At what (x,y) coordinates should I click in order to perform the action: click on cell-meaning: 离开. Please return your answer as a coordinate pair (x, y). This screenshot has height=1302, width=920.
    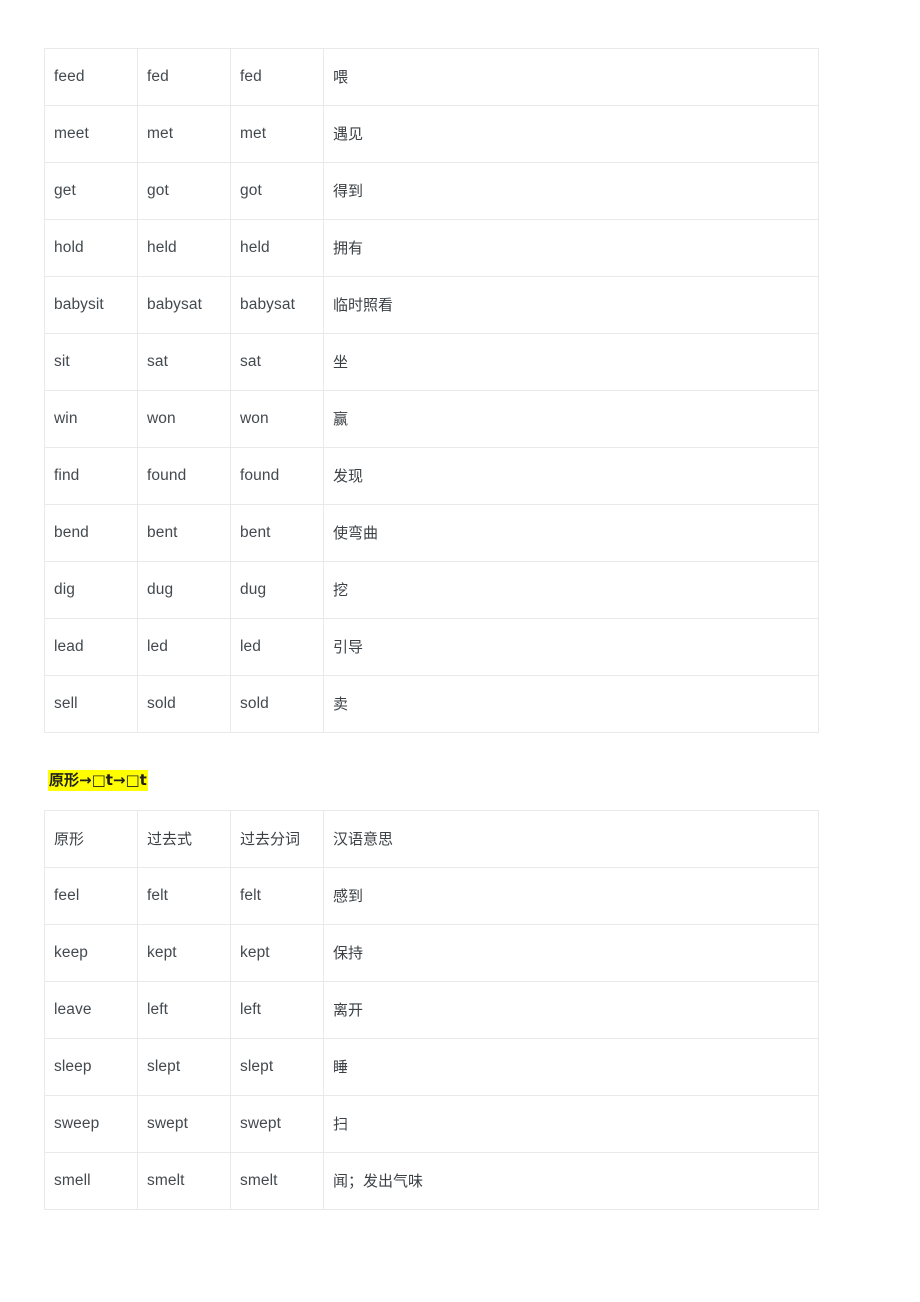
    Looking at the image, I should click on (571, 1010).